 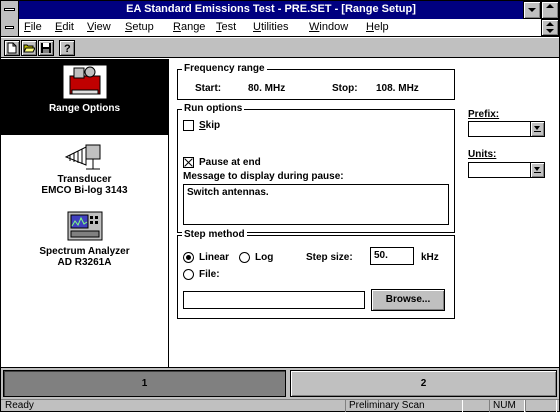 What do you see at coordinates (84, 251) in the screenshot?
I see `analyzer-label: Spectrum Analyzer` at bounding box center [84, 251].